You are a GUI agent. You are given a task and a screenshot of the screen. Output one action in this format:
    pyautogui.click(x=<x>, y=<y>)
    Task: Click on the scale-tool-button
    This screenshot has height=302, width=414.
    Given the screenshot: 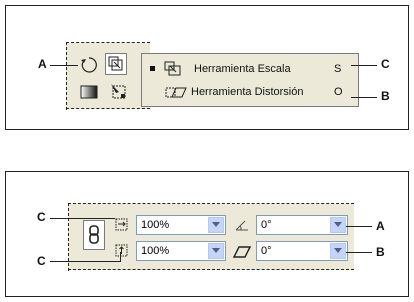 What is the action you would take?
    pyautogui.click(x=116, y=64)
    